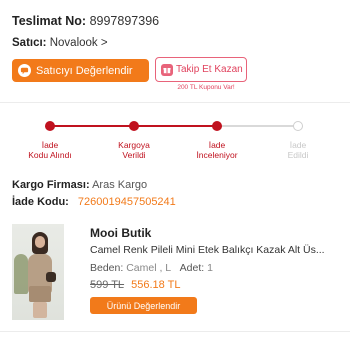 This screenshot has width=350, height=350. What do you see at coordinates (148, 268) in the screenshot?
I see `size-value: Camel , L` at bounding box center [148, 268].